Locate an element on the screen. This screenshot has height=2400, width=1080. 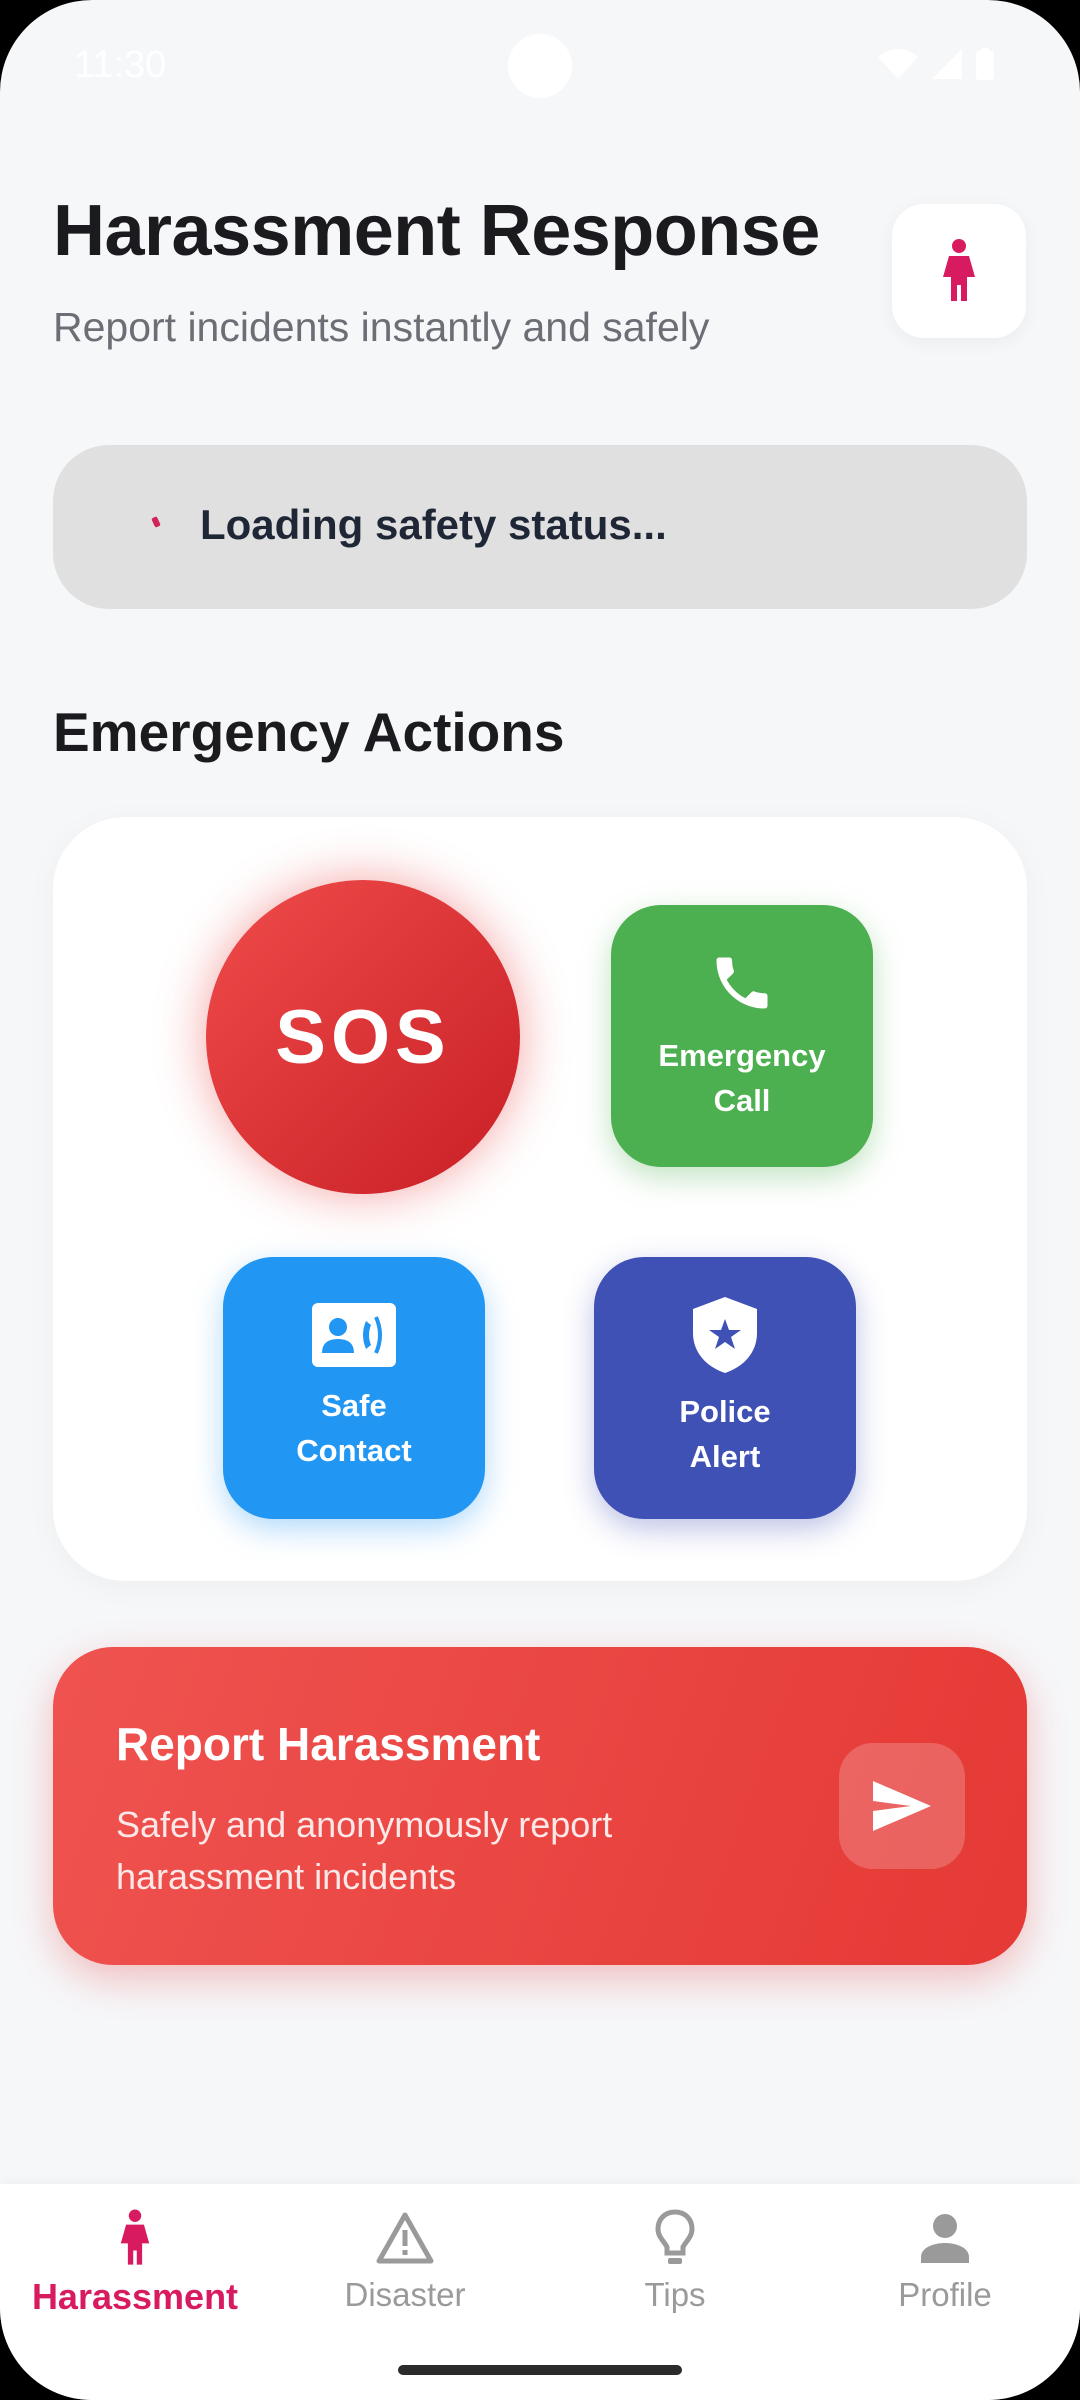
battery-icon is located at coordinates (985, 64).